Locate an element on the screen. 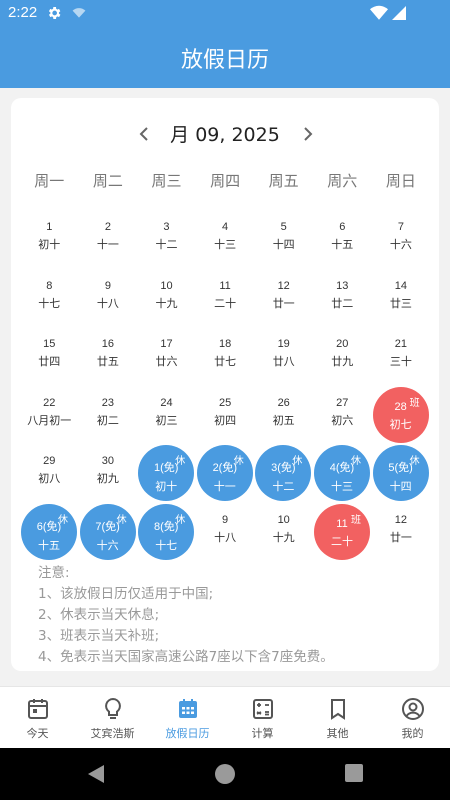 The height and width of the screenshot is (800, 450). lunar-date: 廿一 is located at coordinates (400, 537).